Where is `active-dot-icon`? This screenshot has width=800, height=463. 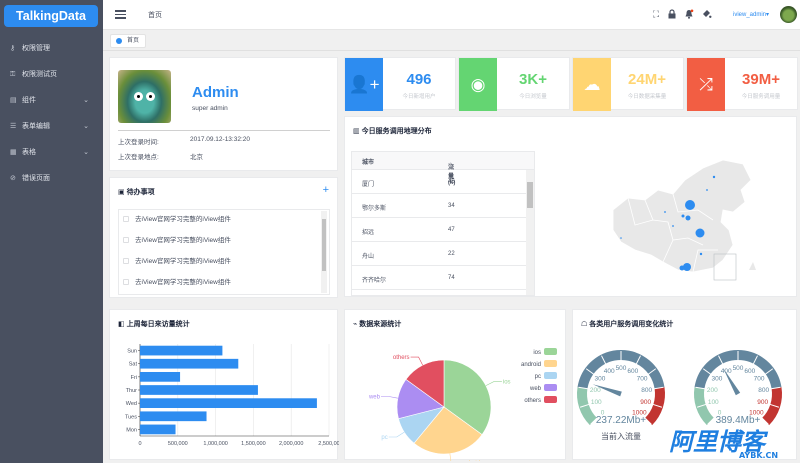
active-dot-icon is located at coordinates (119, 41).